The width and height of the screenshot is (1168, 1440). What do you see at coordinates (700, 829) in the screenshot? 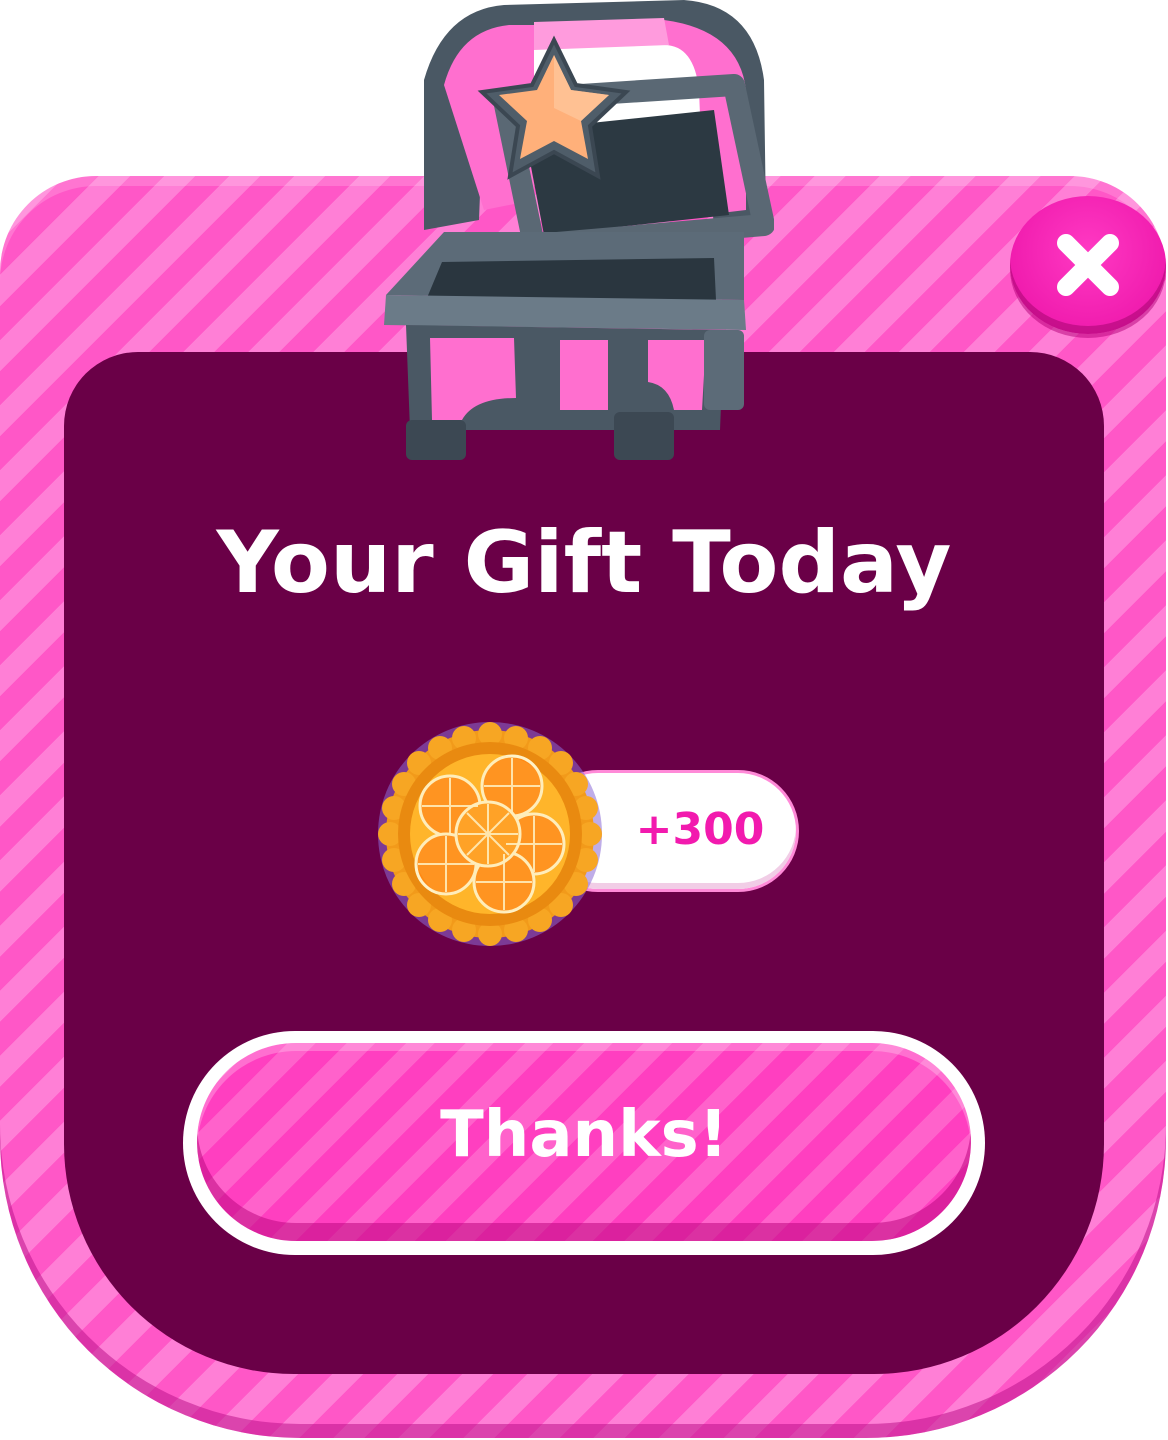
I see `reward-amount: +300` at bounding box center [700, 829].